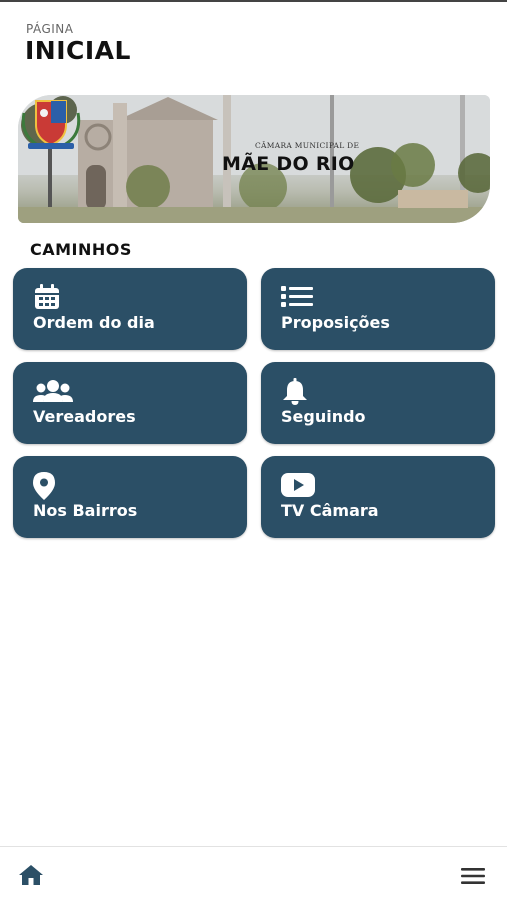 This screenshot has height=901, width=507. Describe the element at coordinates (253, 1) in the screenshot. I see `top-border` at that location.